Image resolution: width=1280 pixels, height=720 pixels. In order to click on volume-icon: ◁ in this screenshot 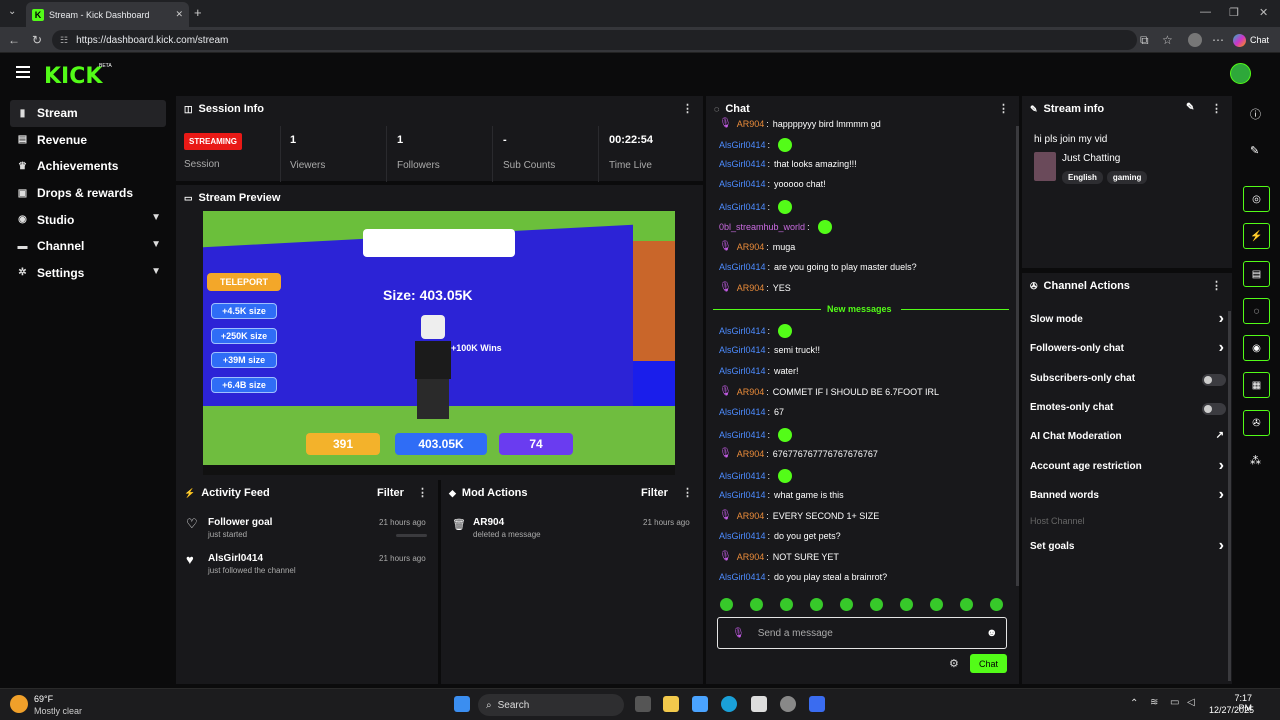, I will do `click(1191, 702)`.